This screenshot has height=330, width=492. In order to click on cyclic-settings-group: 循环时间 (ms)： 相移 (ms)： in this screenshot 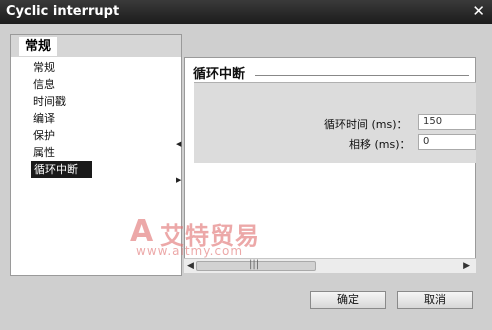, I will do `click(335, 122)`.